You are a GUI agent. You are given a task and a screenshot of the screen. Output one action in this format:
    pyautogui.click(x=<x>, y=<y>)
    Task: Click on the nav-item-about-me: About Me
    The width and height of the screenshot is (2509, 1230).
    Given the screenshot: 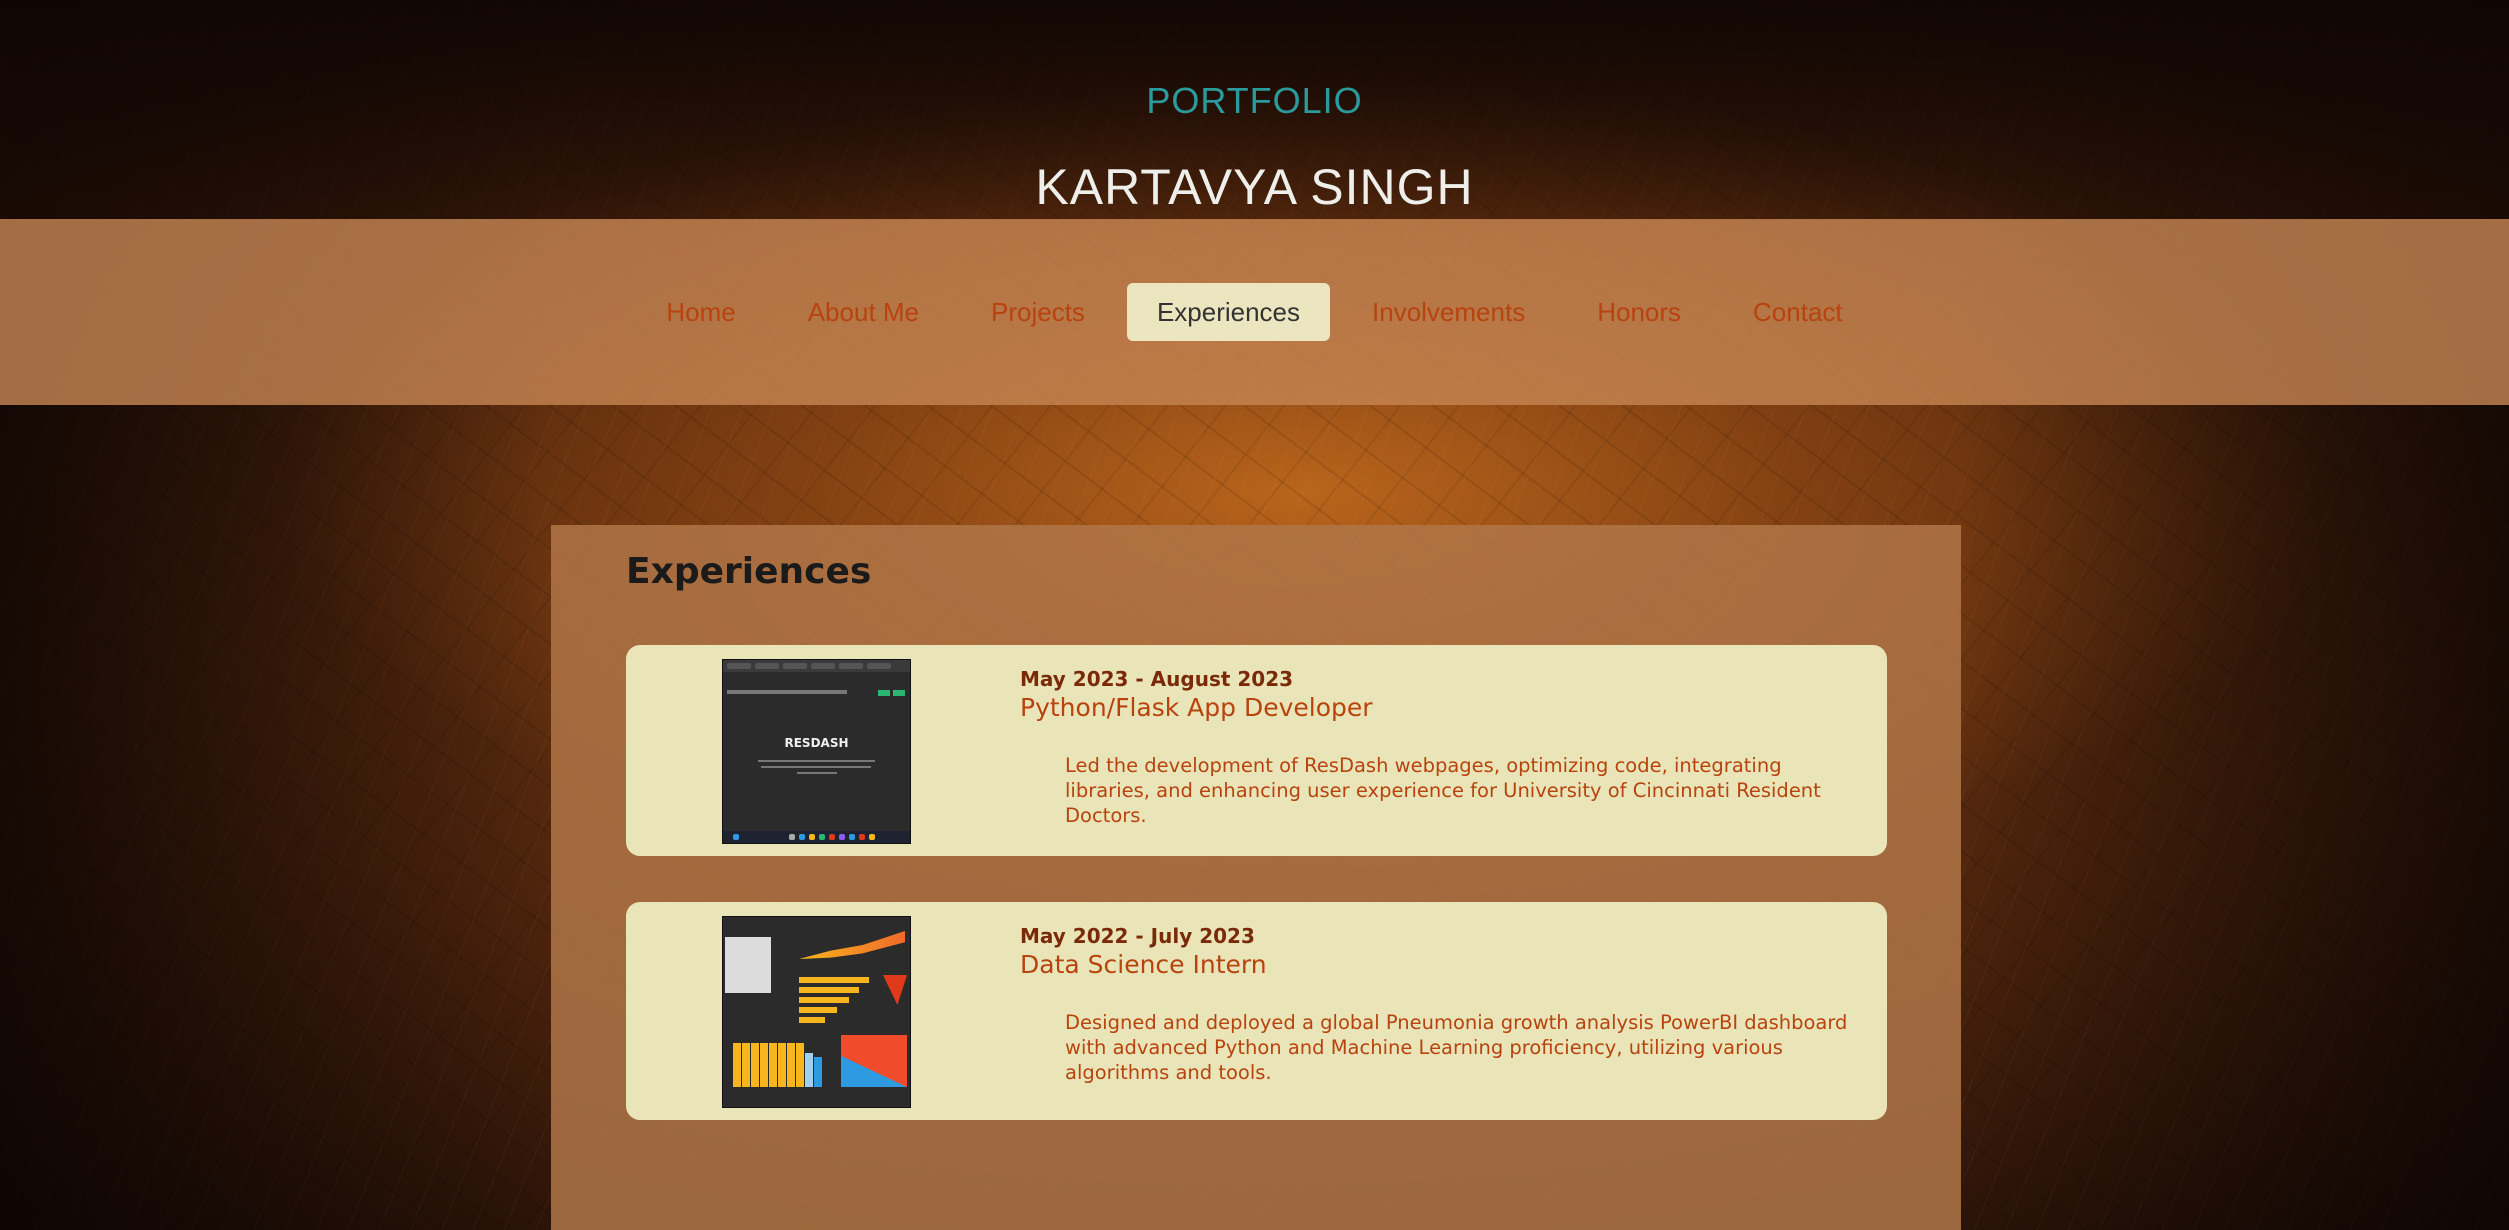 What is the action you would take?
    pyautogui.click(x=863, y=312)
    